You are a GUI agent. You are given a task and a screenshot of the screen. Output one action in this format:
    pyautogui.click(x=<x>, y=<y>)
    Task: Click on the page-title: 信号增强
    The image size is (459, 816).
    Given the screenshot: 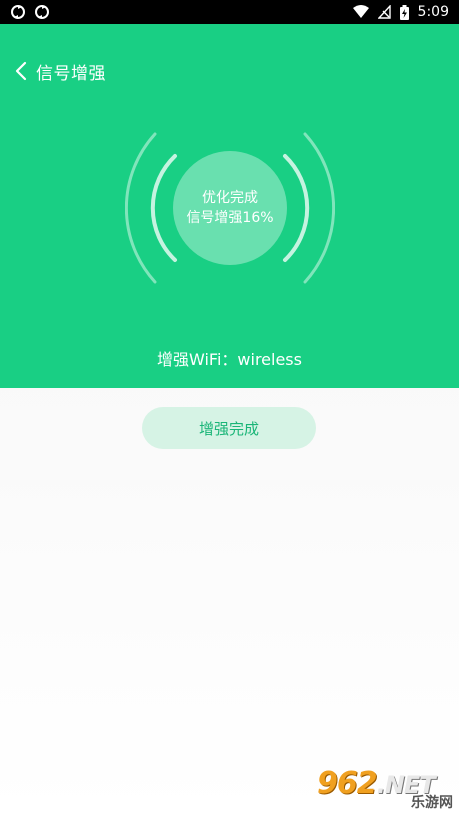 What is the action you would take?
    pyautogui.click(x=71, y=73)
    